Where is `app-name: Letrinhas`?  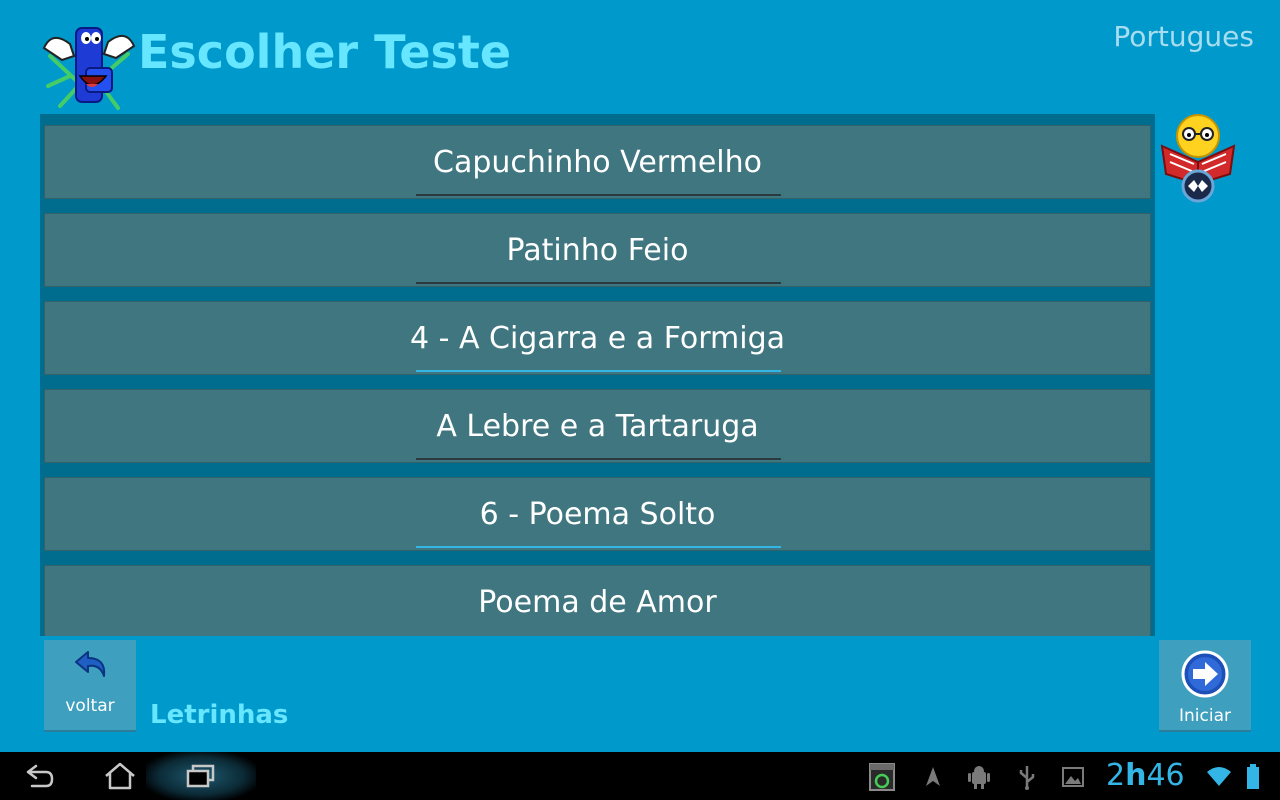
app-name: Letrinhas is located at coordinates (219, 715).